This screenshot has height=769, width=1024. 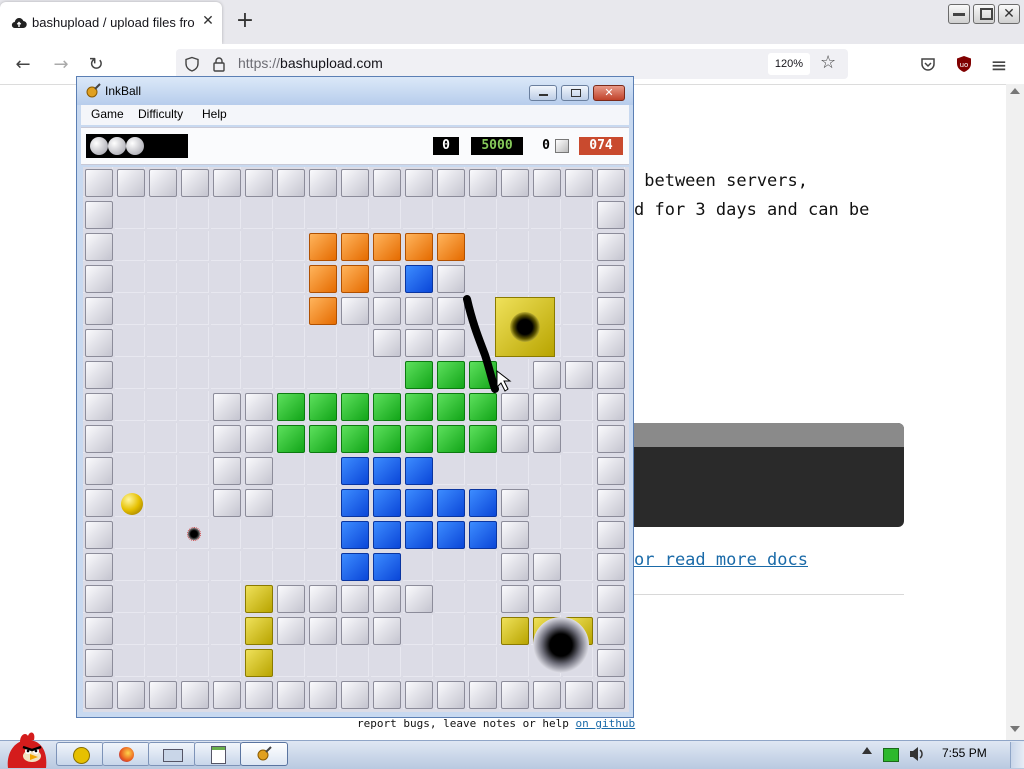 What do you see at coordinates (721, 181) in the screenshot?
I see `page-text-line-1: between servers,` at bounding box center [721, 181].